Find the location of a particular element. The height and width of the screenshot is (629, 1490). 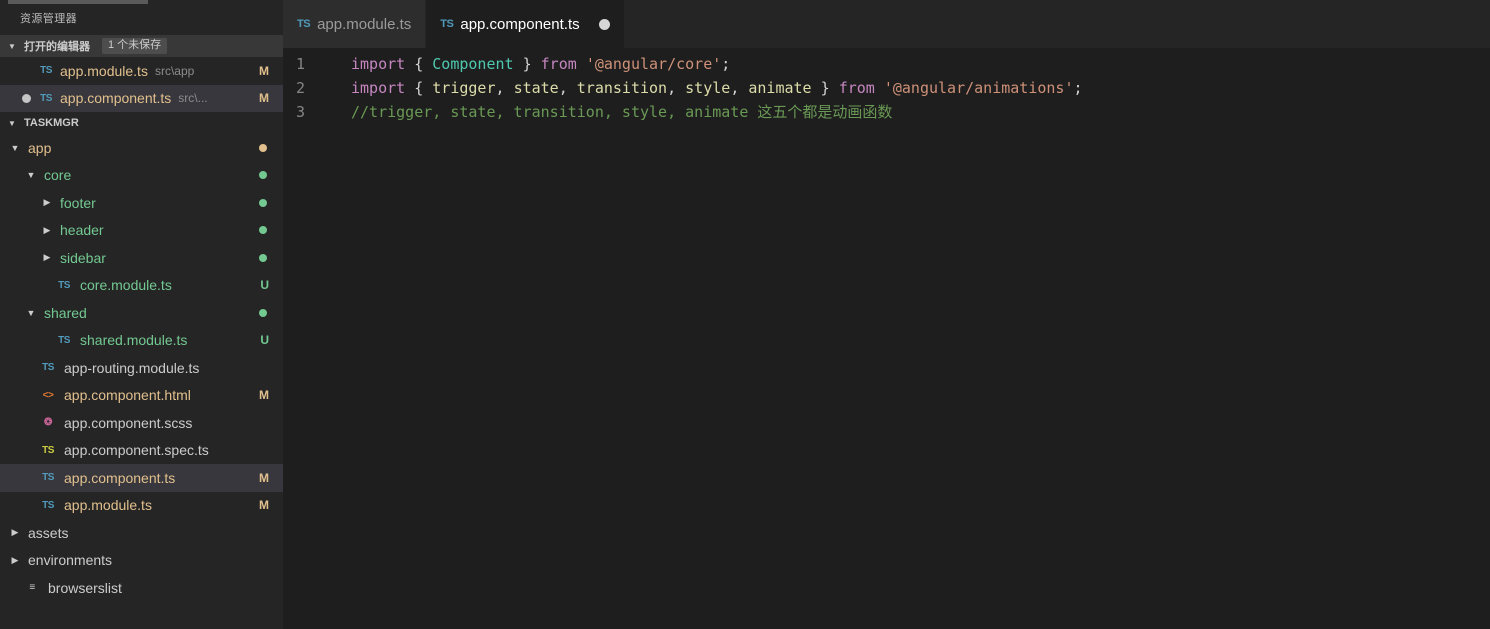

html-file-icon: <> is located at coordinates (48, 395).